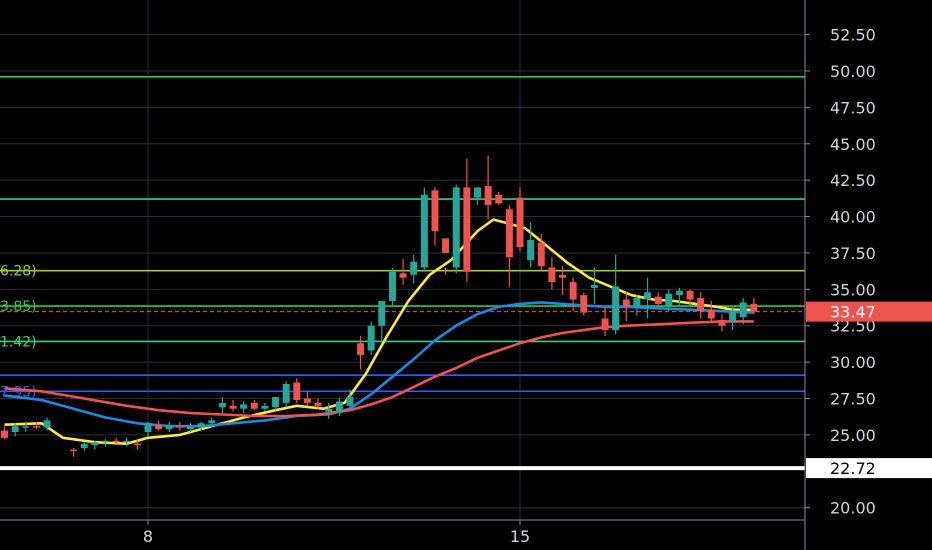 The image size is (932, 550). Describe the element at coordinates (853, 35) in the screenshot. I see `axis-tick-label: 52.50` at that location.